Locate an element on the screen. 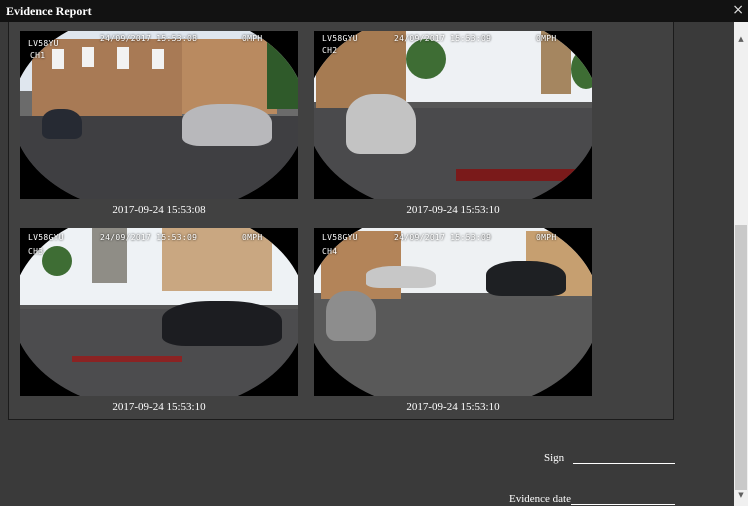 The height and width of the screenshot is (506, 748). channel-label: CH1 is located at coordinates (38, 55).